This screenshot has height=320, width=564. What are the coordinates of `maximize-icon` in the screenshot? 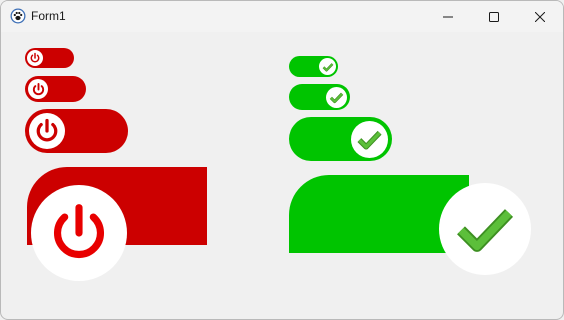 It's located at (494, 16).